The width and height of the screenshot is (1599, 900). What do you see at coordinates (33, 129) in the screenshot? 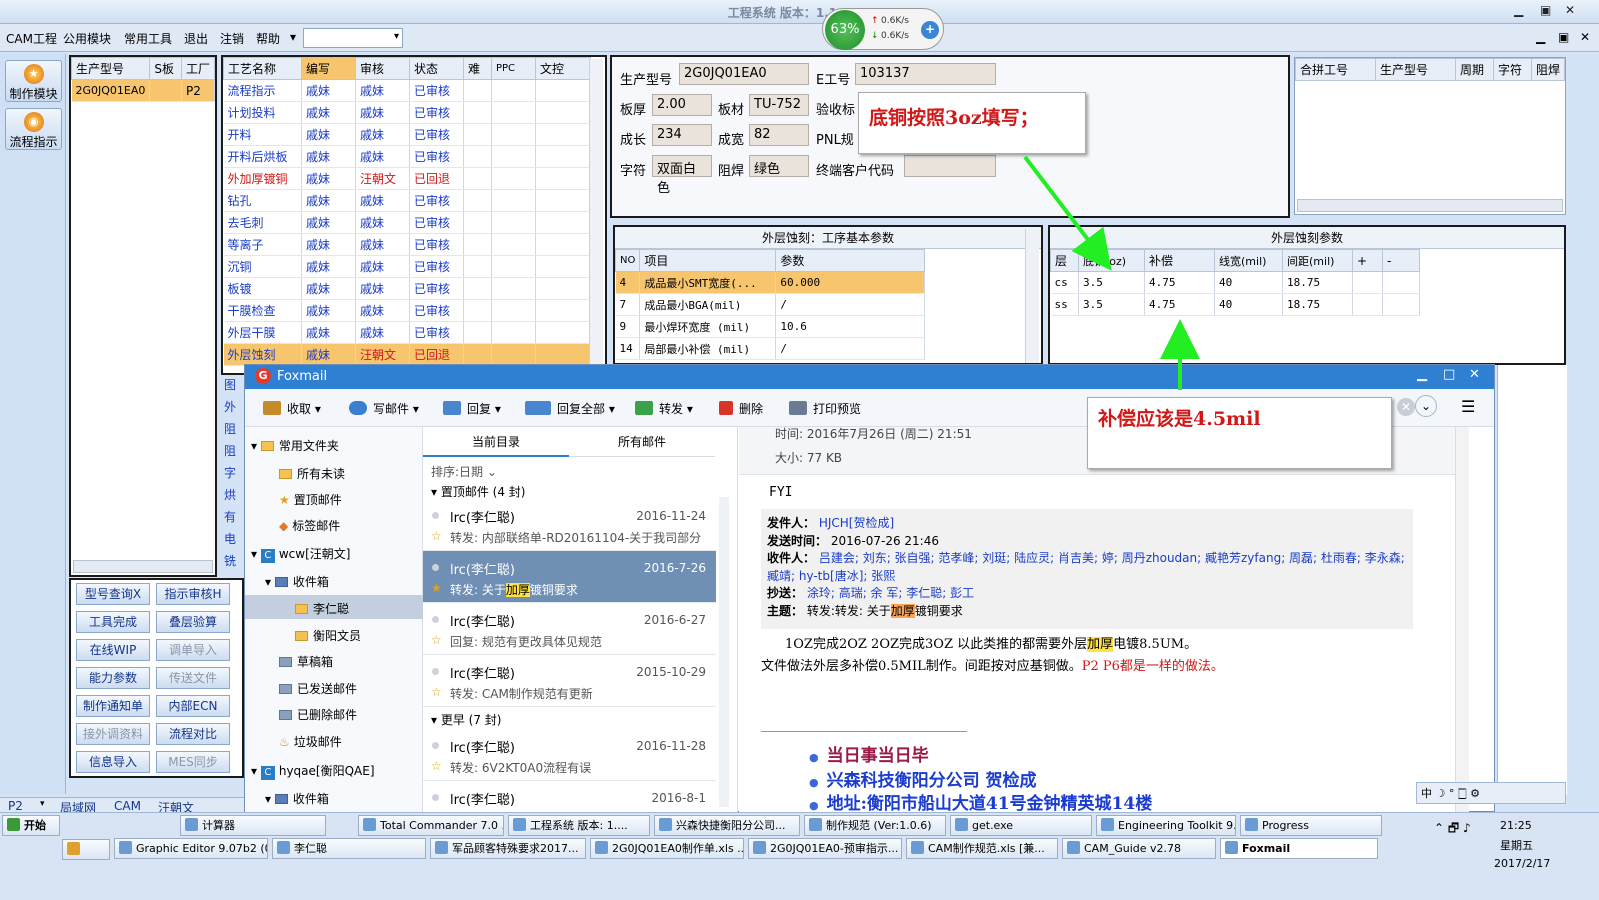
I see `flow-guide-button: ◉ 流程指示` at bounding box center [33, 129].